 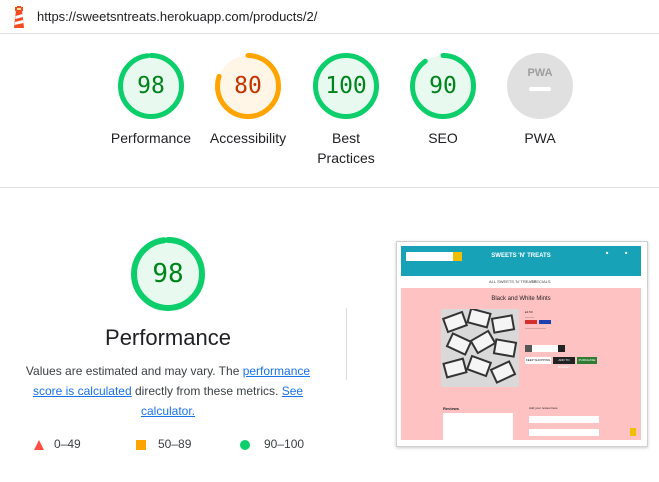 I want to click on gauge-best-practices: 100 Best Practices, so click(x=346, y=110).